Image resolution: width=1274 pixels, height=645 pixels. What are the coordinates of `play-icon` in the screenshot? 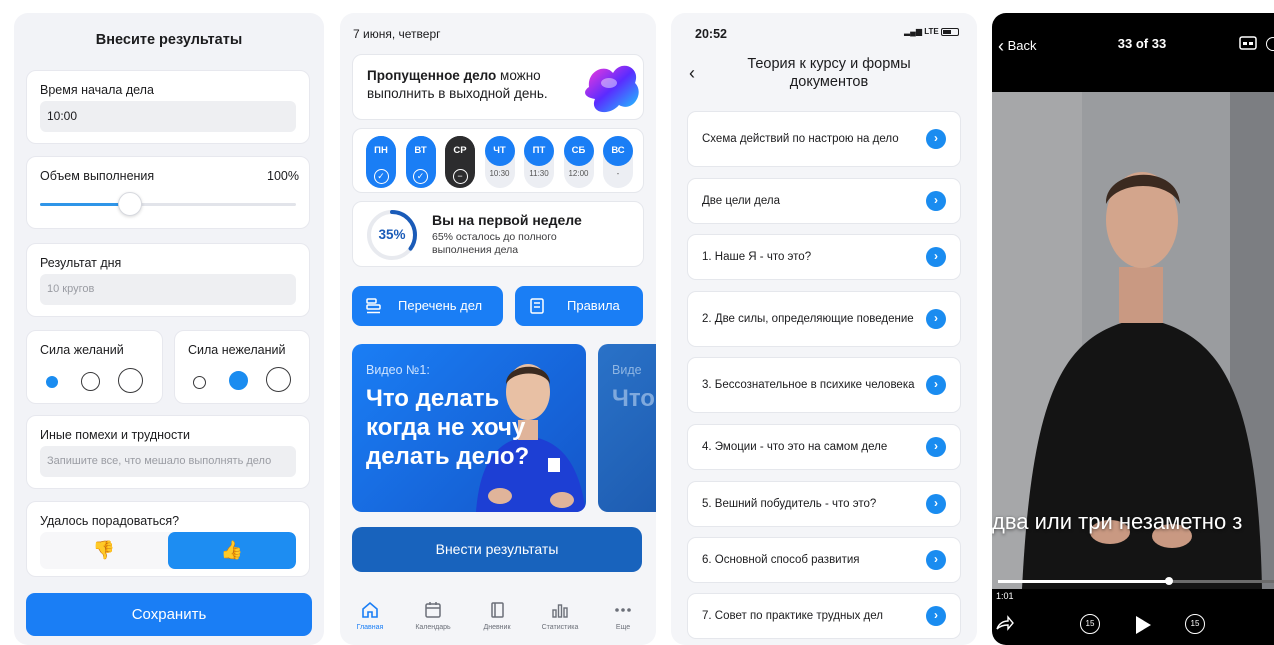 It's located at (1143, 625).